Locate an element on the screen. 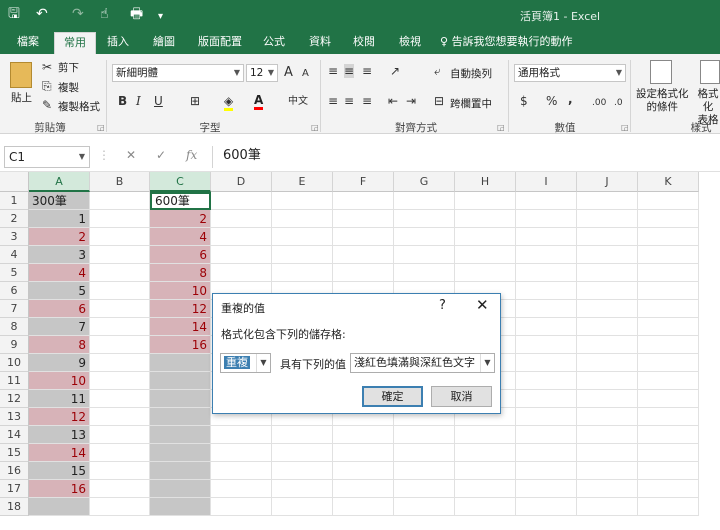 The height and width of the screenshot is (530, 720). name-box: C1 ▼ is located at coordinates (47, 157).